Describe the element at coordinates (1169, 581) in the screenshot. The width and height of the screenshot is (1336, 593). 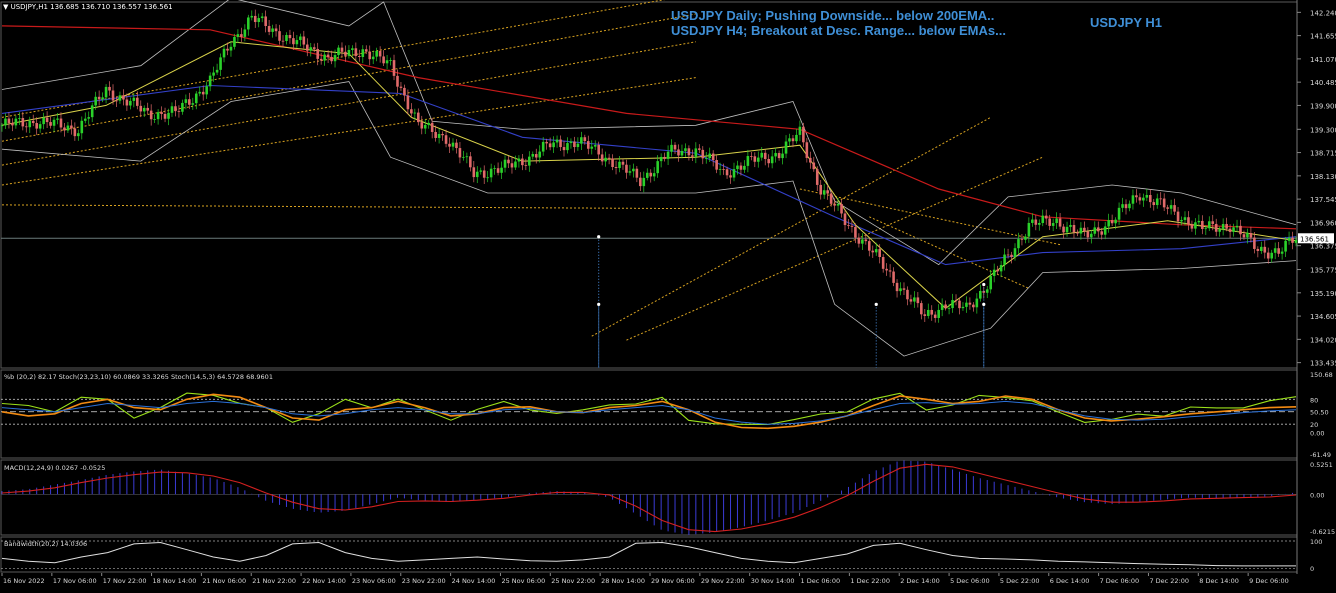
I see `time-tick-label: 7 Dec 22:00` at that location.